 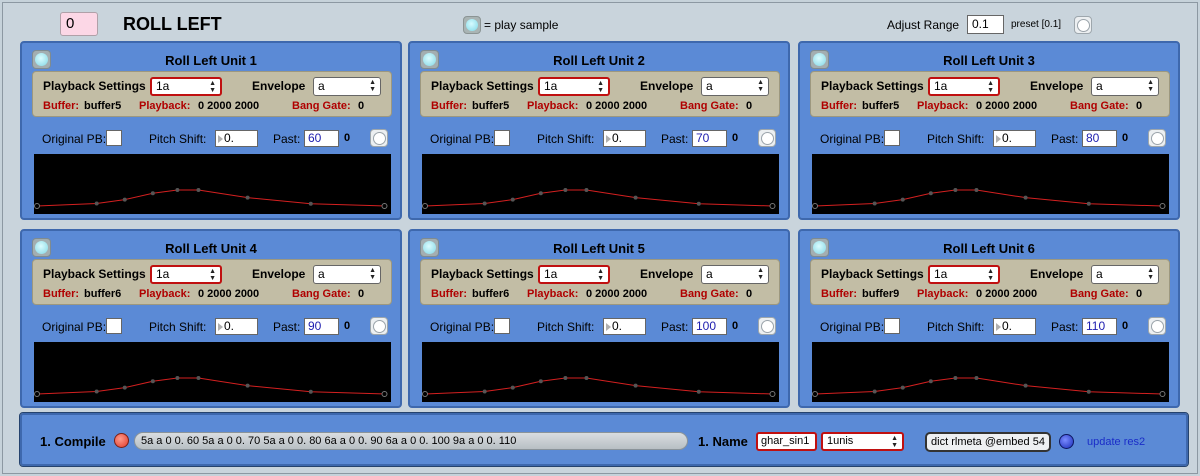 I want to click on adjust-range-input: 0.1, so click(x=985, y=24).